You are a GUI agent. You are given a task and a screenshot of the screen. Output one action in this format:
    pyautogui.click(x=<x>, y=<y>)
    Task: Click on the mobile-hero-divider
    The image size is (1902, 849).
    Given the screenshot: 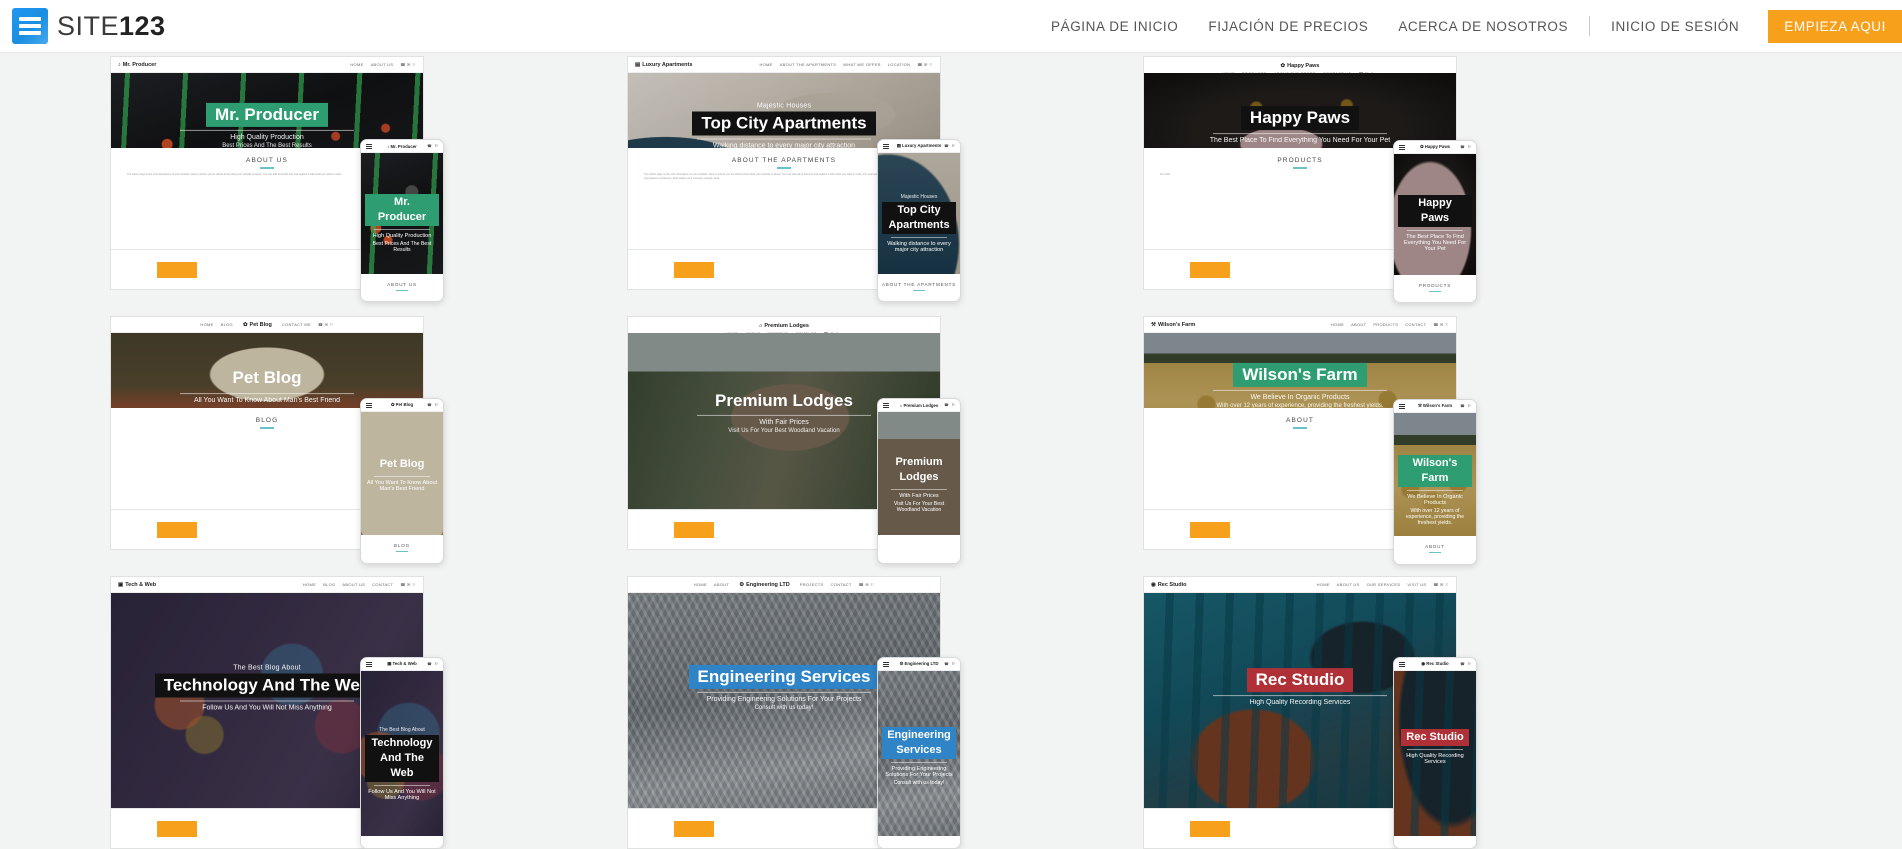 What is the action you would take?
    pyautogui.click(x=402, y=229)
    